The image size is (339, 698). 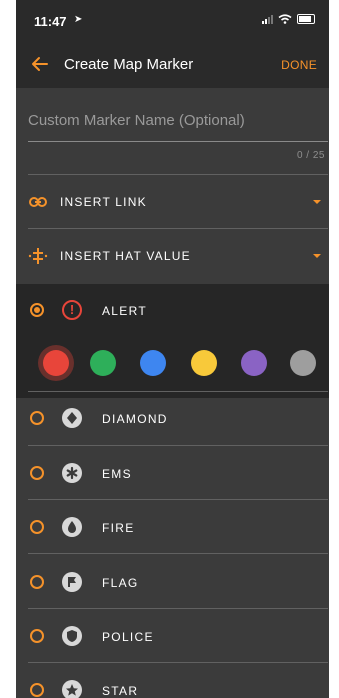 I want to click on location-arrow-icon: ➤, so click(x=78, y=19).